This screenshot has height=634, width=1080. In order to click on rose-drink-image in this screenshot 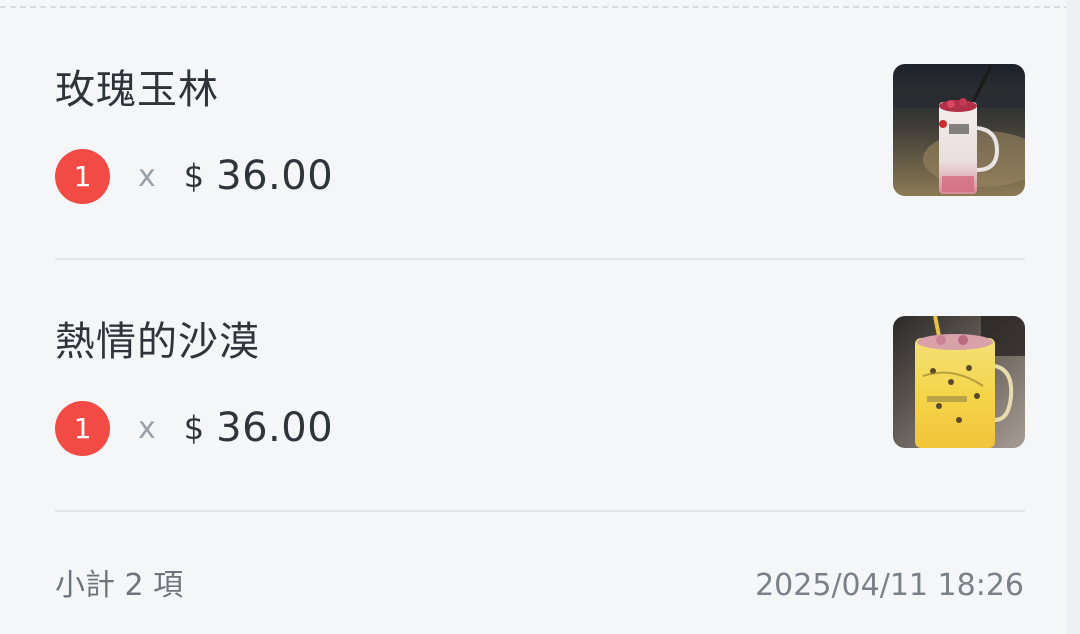, I will do `click(959, 130)`.